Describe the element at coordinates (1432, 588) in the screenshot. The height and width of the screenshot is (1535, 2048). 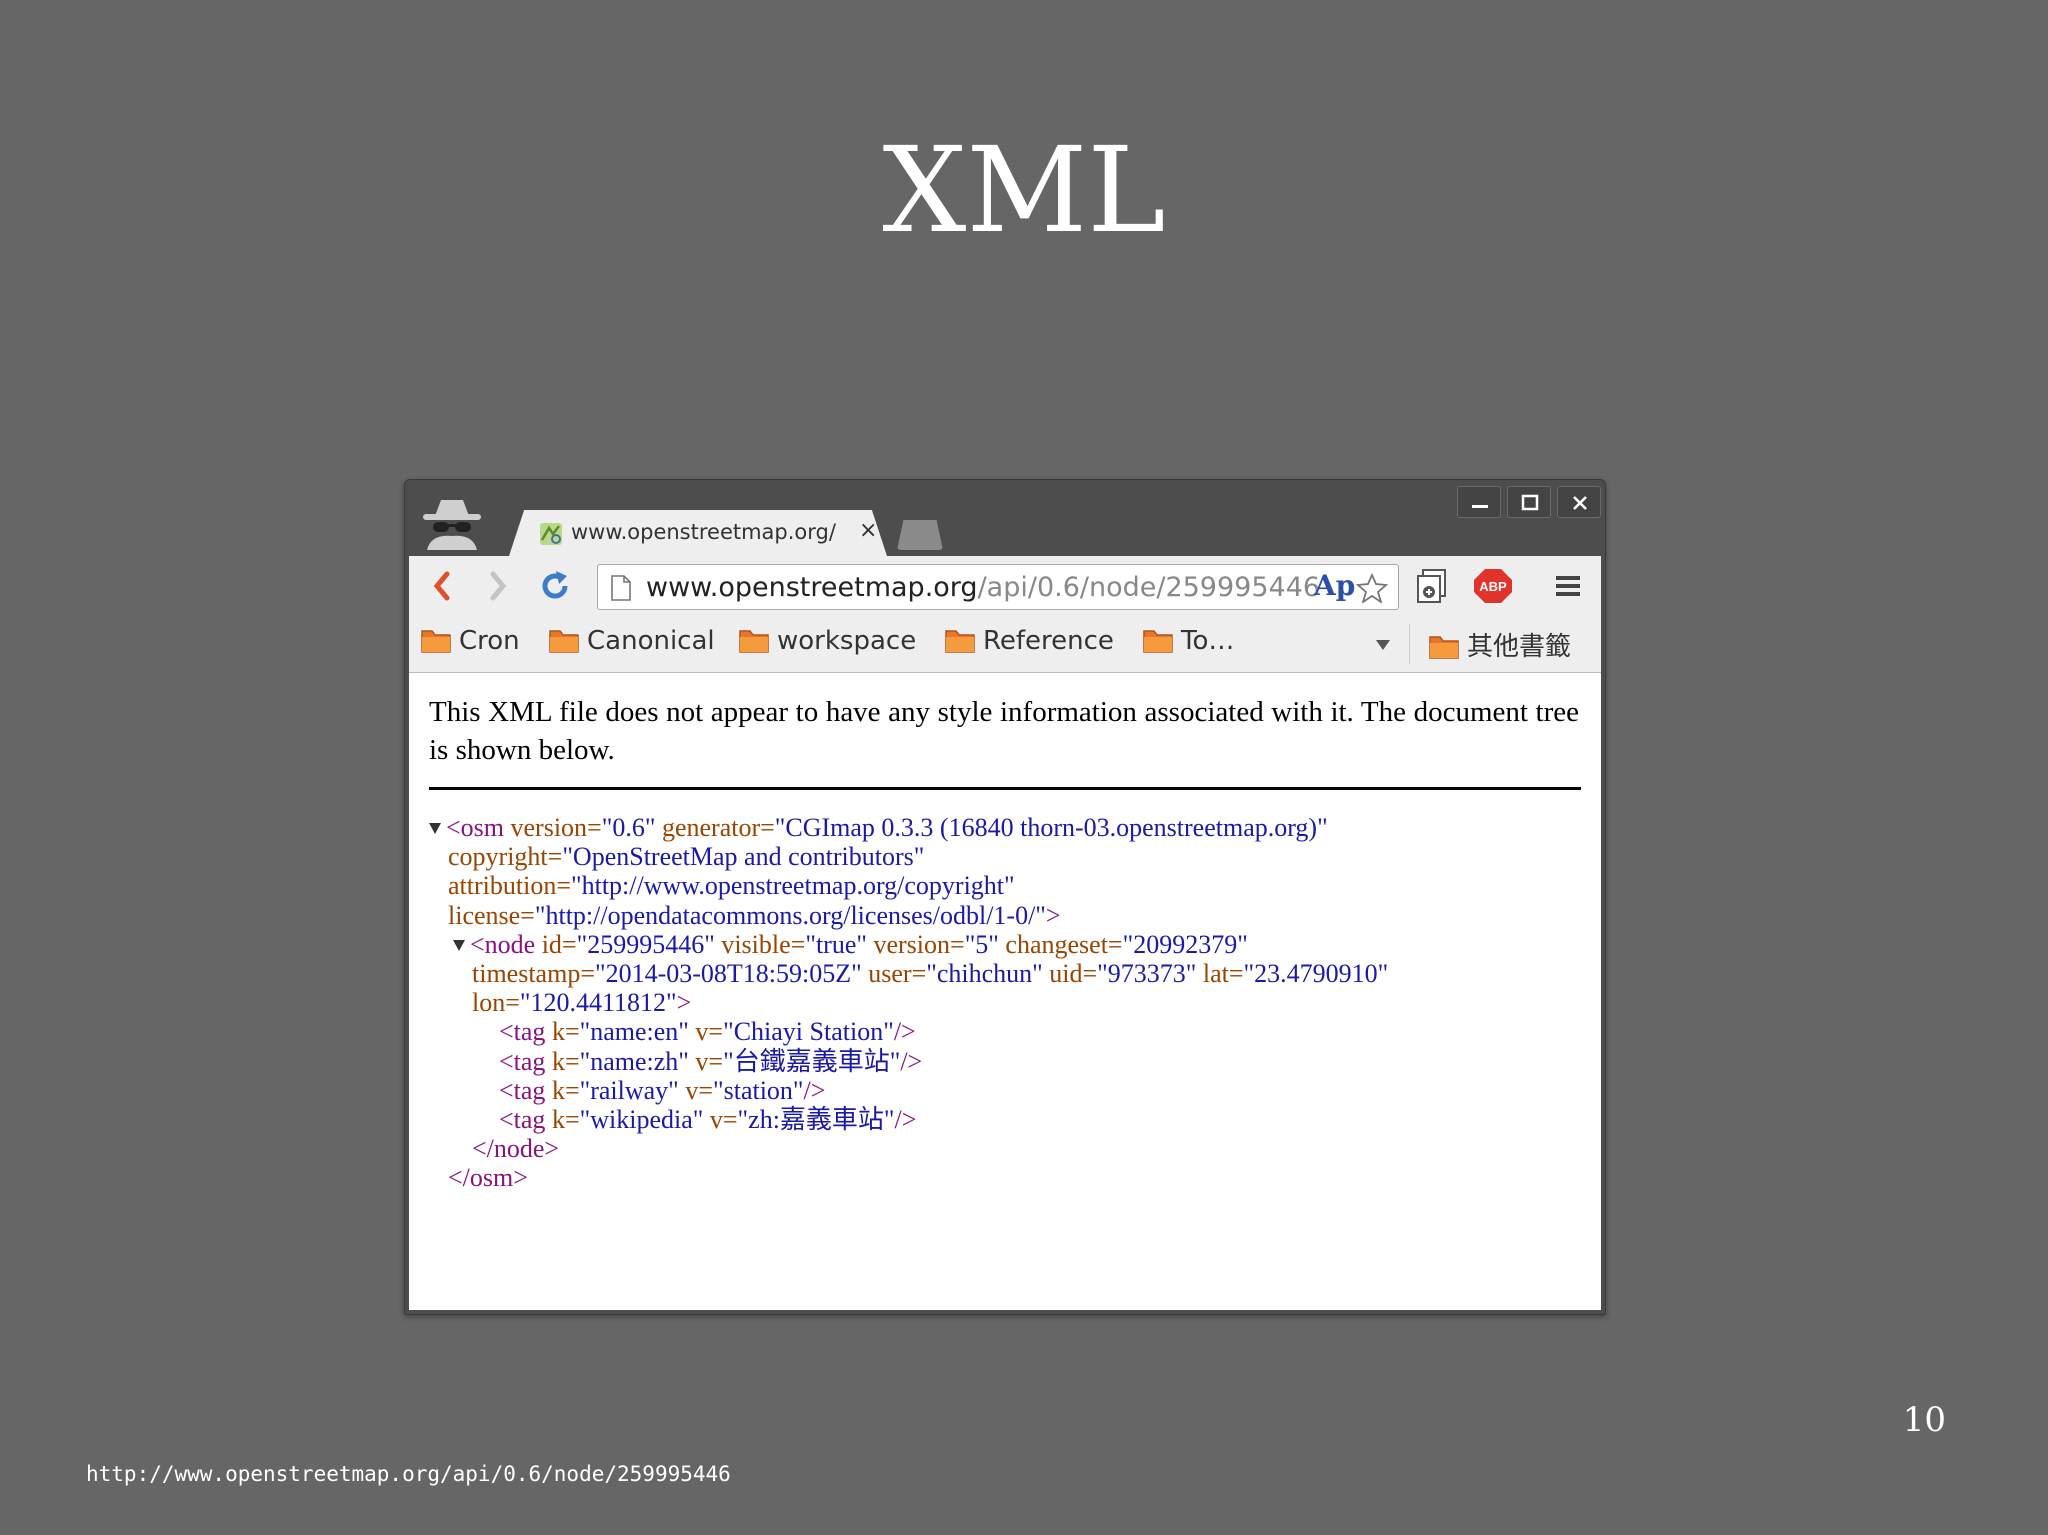
I see `page-action-icon` at that location.